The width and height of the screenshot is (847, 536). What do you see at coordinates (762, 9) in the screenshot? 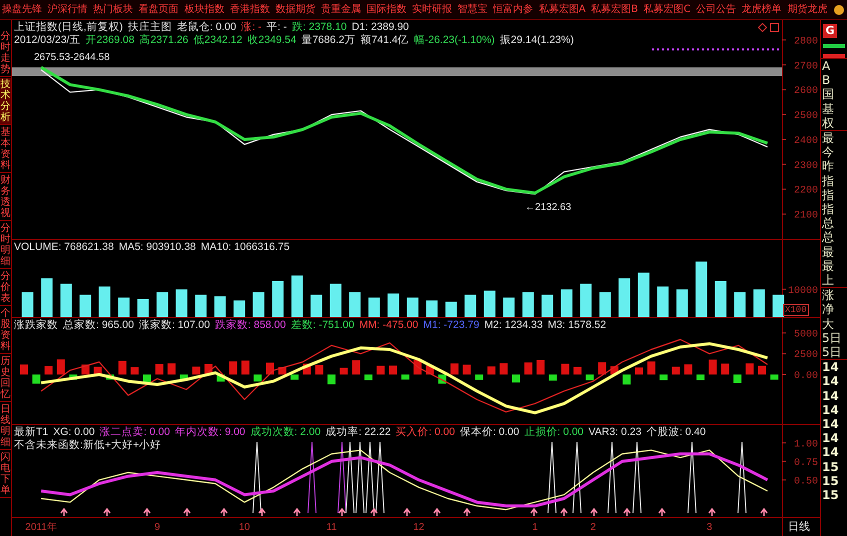
I see `menu-item: 龙虎榜单` at bounding box center [762, 9].